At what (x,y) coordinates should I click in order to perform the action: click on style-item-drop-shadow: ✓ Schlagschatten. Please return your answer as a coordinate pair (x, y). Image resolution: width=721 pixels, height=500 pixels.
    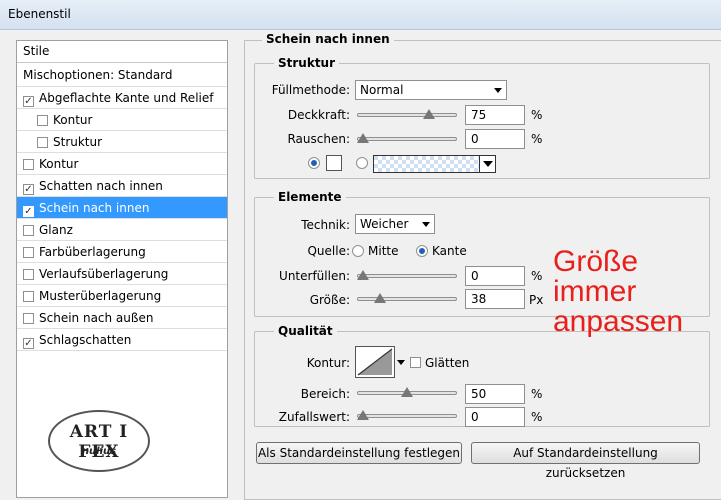
    Looking at the image, I should click on (122, 340).